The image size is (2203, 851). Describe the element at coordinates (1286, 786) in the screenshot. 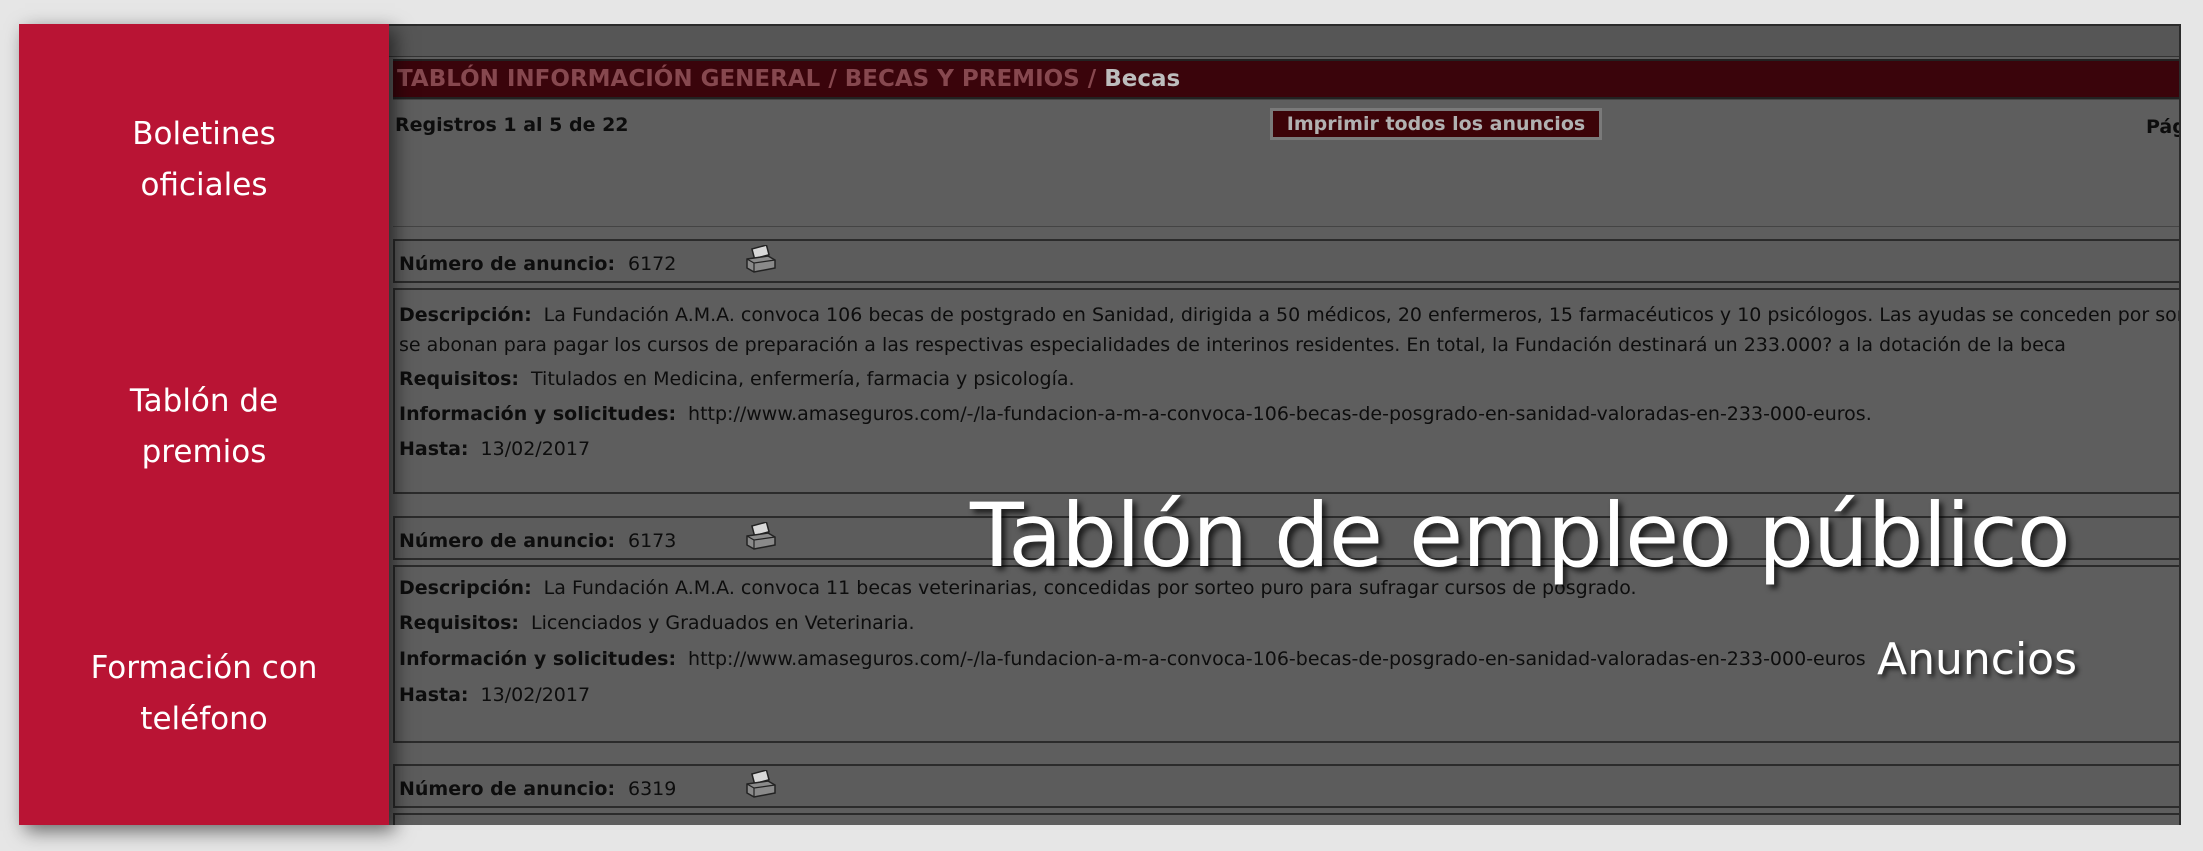

I see `announcement-header: Número de anuncio: 6319` at that location.